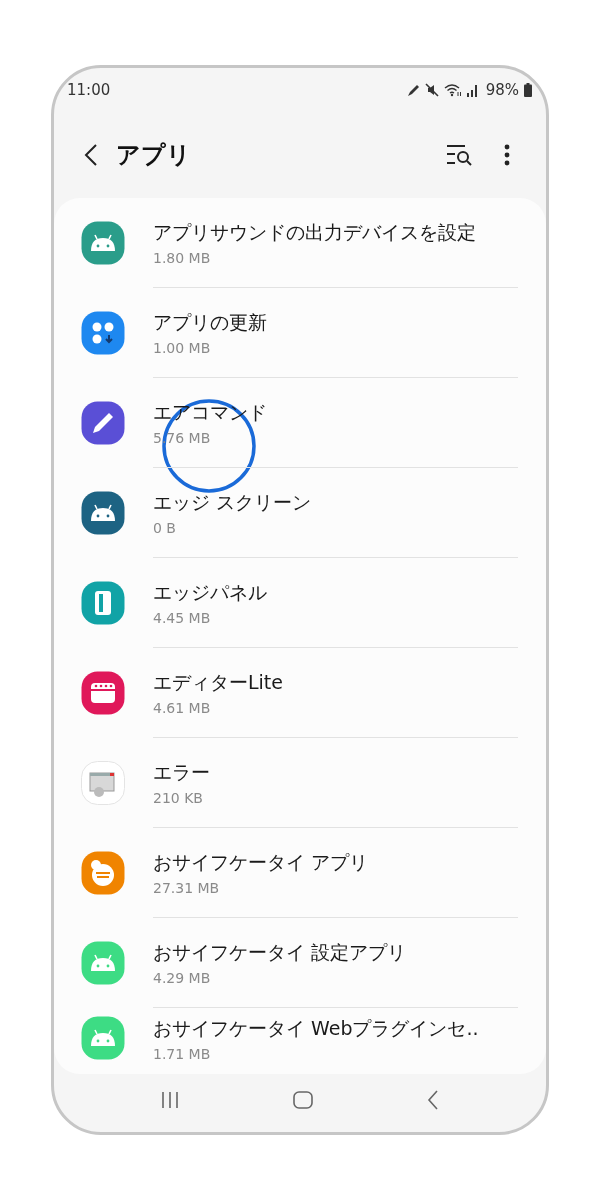 The image size is (600, 1200). Describe the element at coordinates (165, 527) in the screenshot. I see `app-size: 0 B` at that location.